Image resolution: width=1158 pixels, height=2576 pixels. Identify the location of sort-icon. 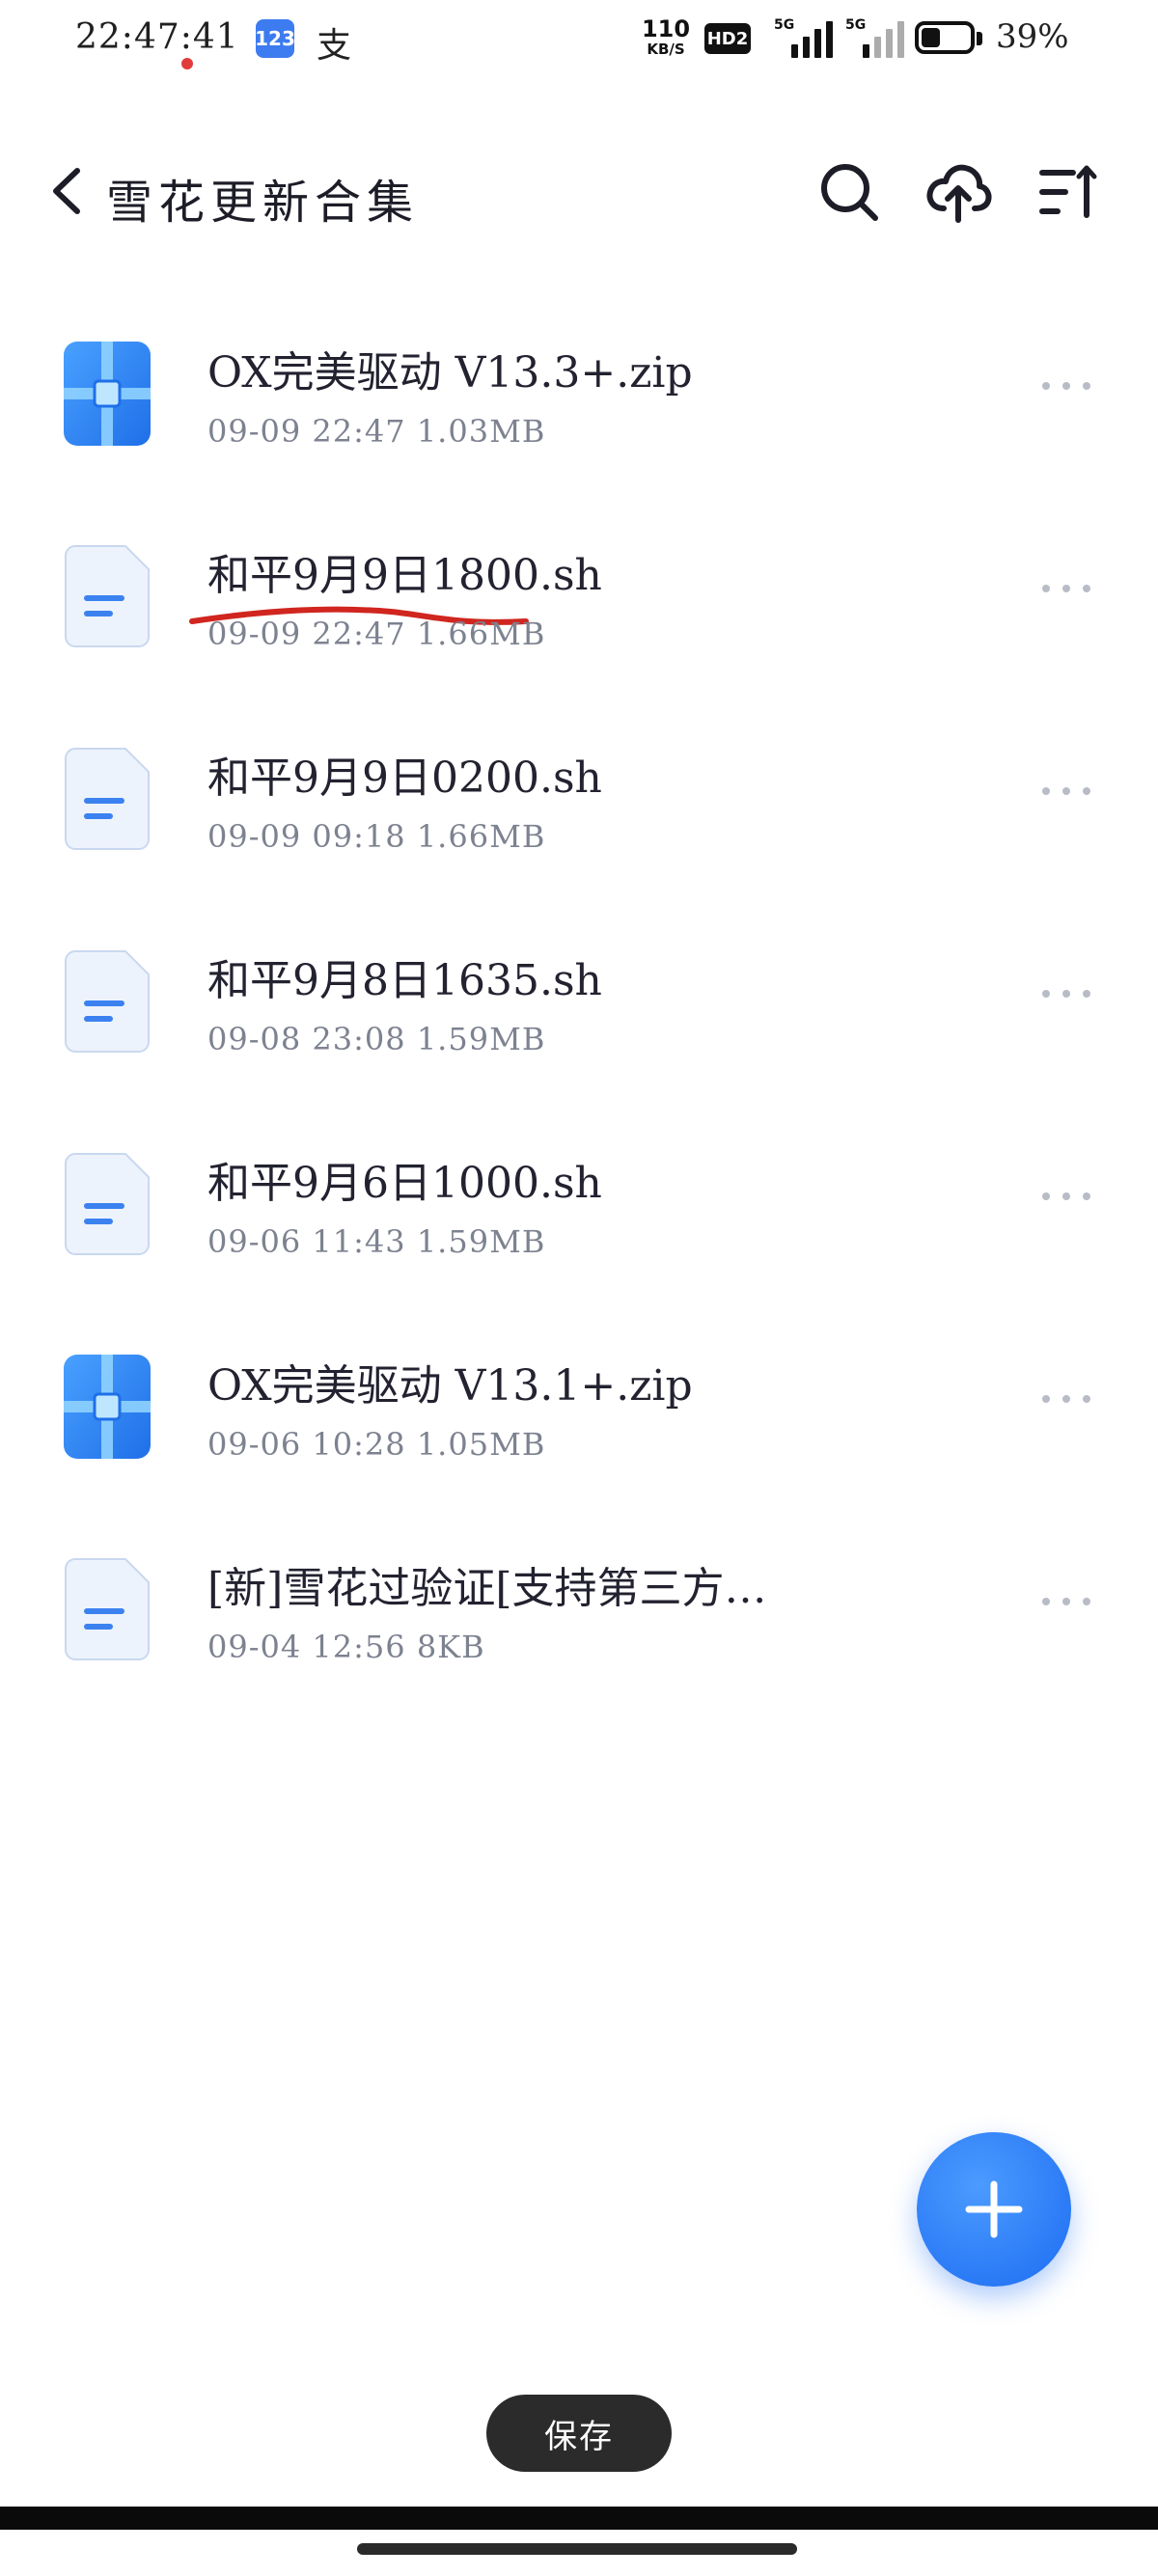
(1068, 191).